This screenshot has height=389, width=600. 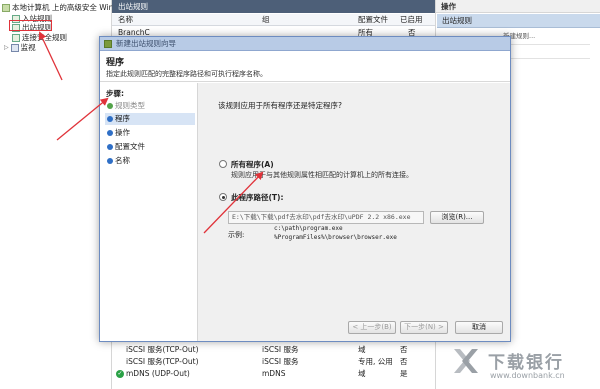 What do you see at coordinates (223, 197) in the screenshot?
I see `this-program-radio` at bounding box center [223, 197].